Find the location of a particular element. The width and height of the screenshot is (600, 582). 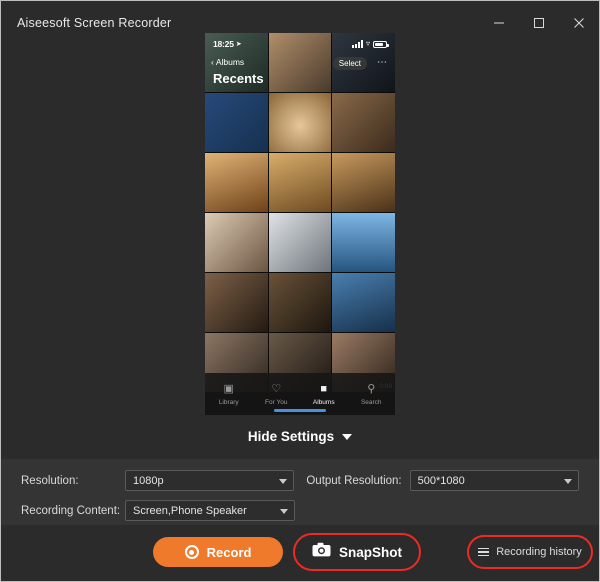

photos-title: Recents is located at coordinates (238, 78).